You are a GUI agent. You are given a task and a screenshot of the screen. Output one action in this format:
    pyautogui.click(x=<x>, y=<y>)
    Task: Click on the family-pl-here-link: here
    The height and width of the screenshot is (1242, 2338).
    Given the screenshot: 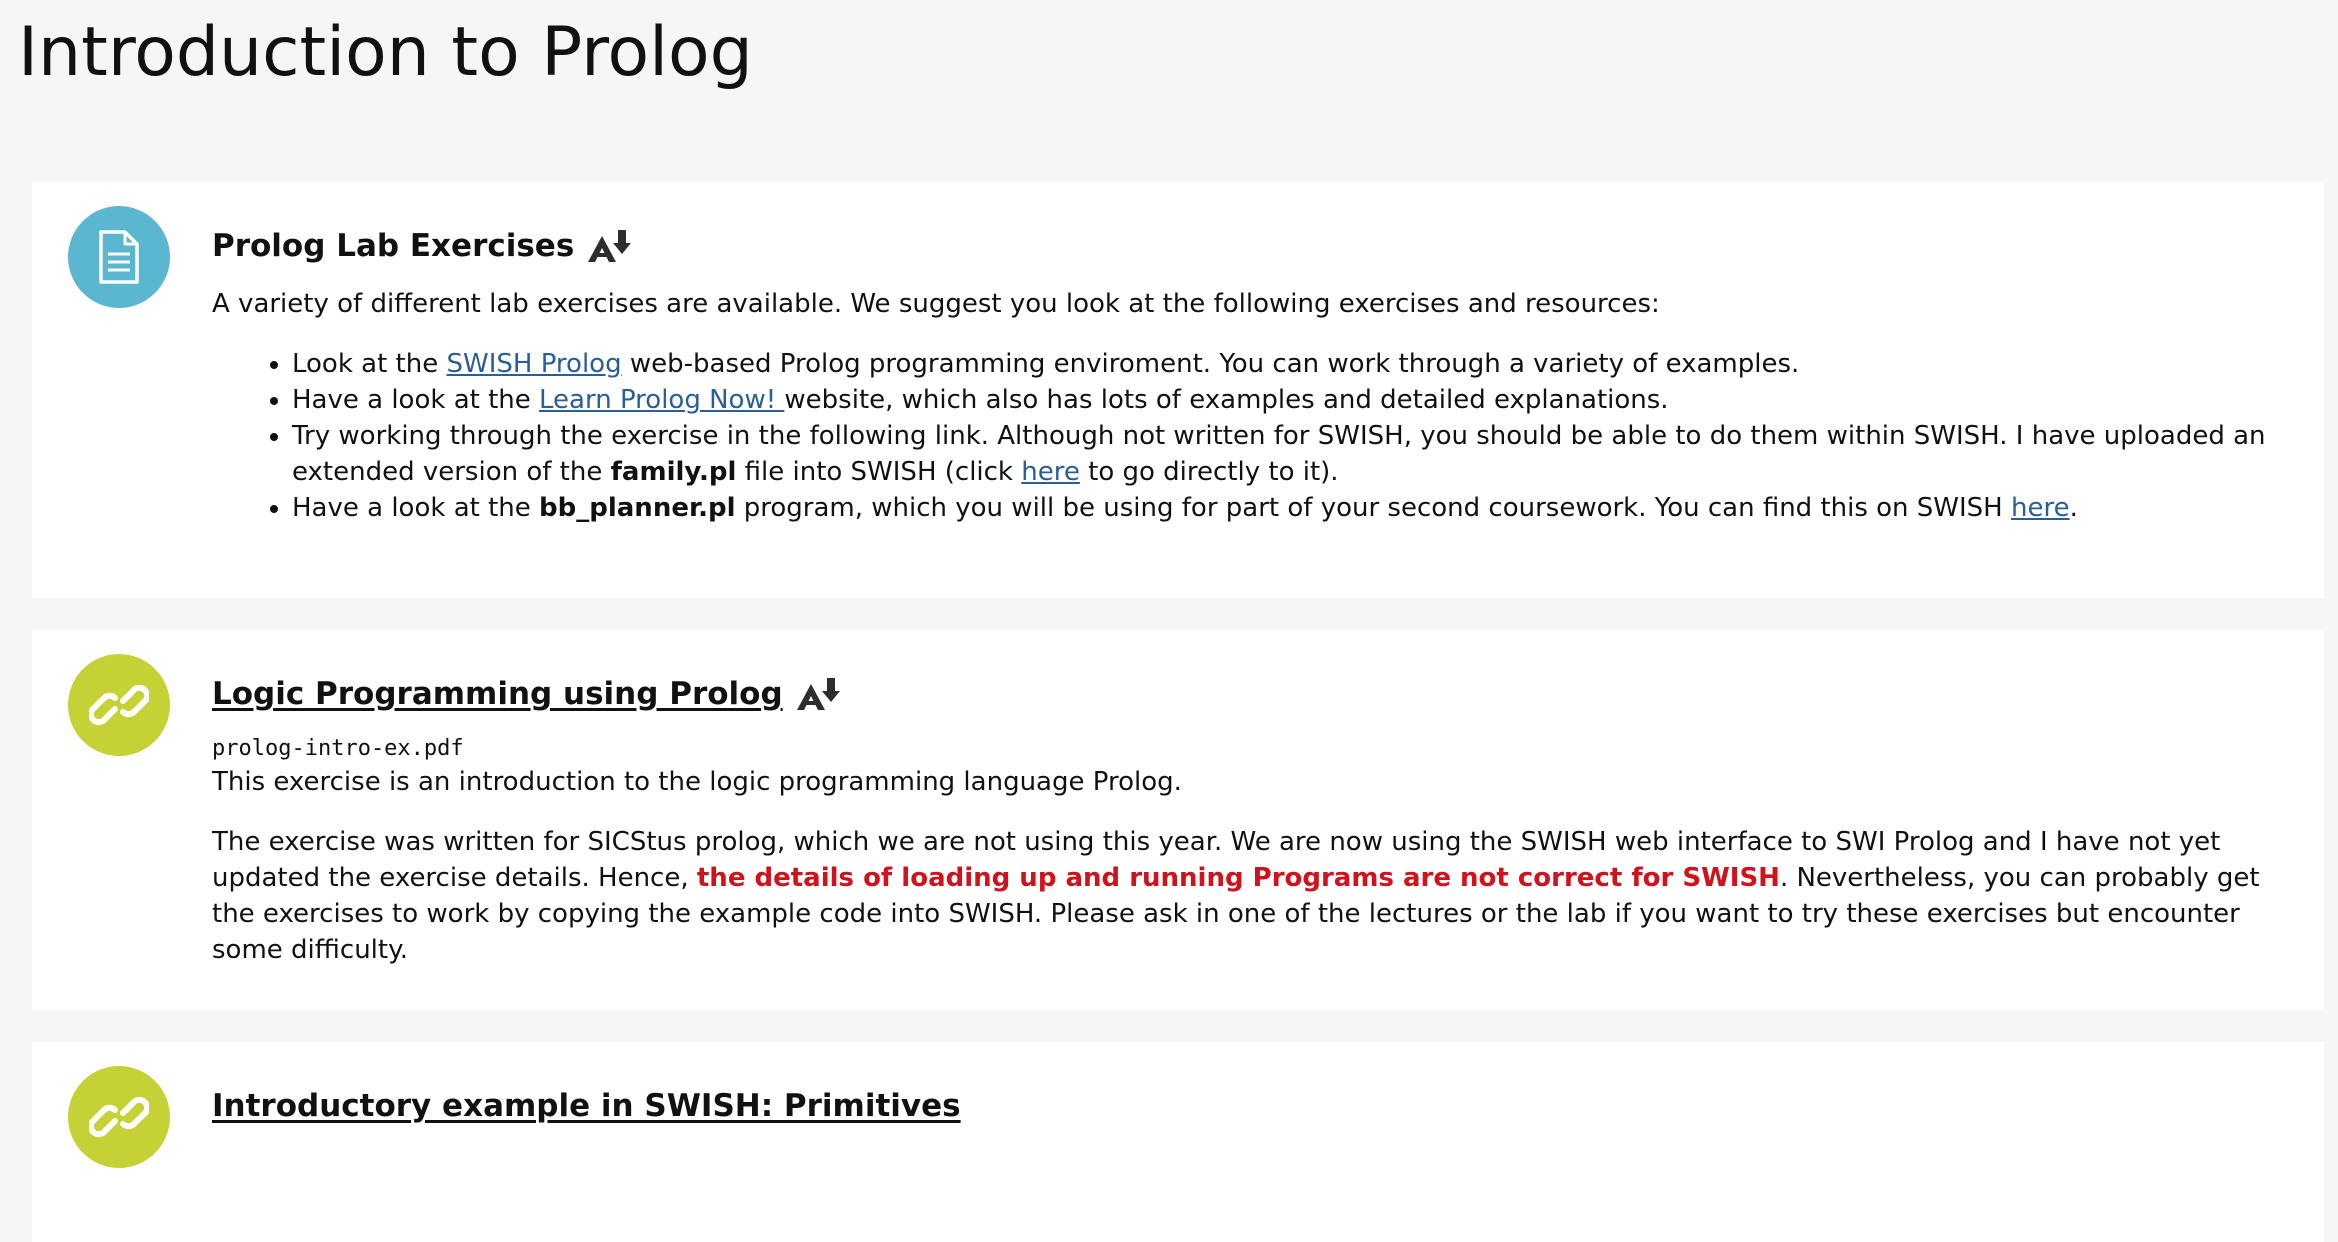 What is the action you would take?
    pyautogui.click(x=1050, y=472)
    